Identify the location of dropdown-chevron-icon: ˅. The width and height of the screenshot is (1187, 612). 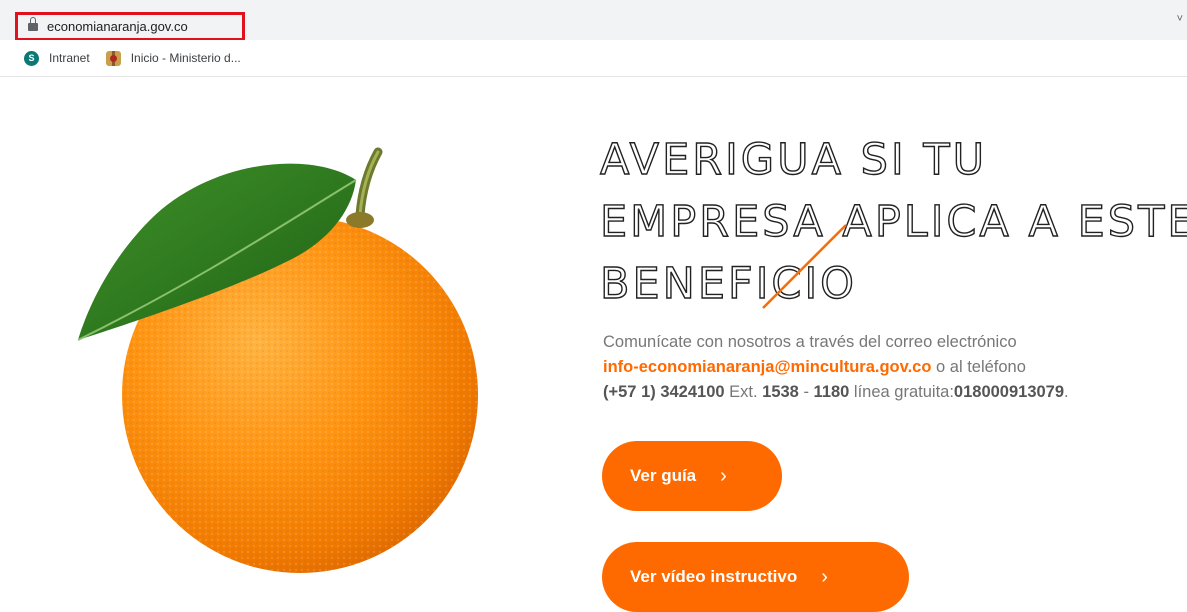
(1180, 19).